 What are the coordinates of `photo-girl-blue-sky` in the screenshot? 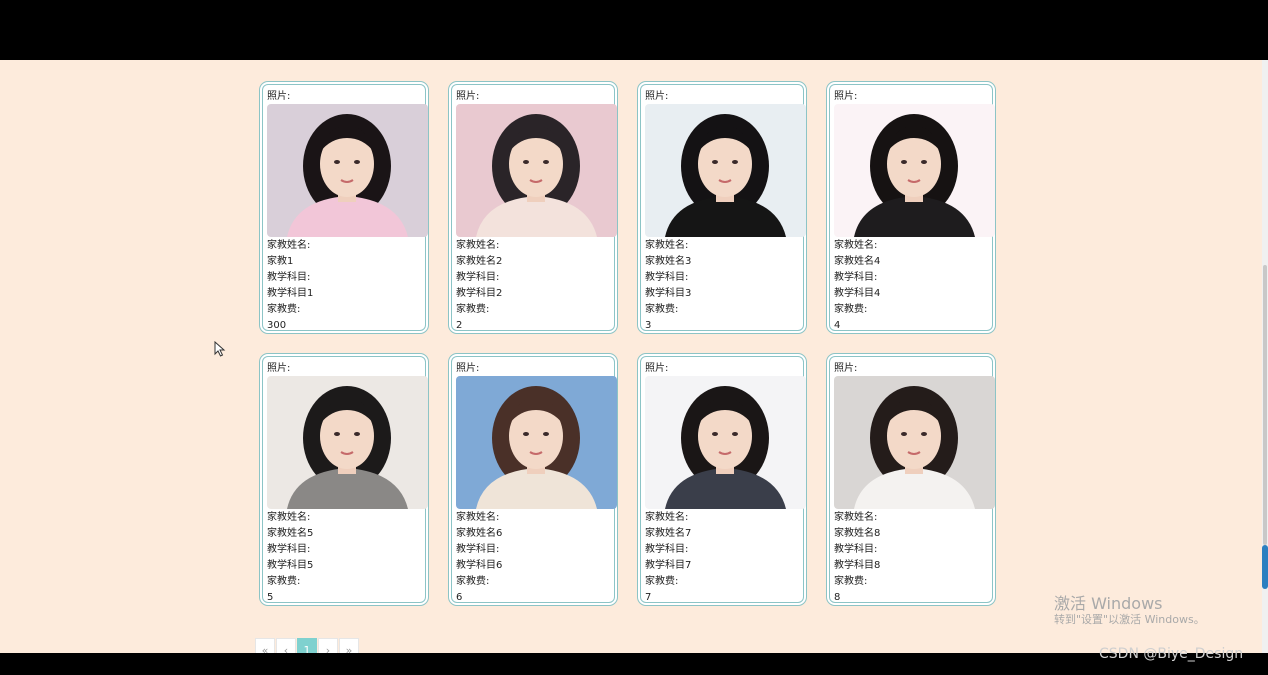 It's located at (536, 442).